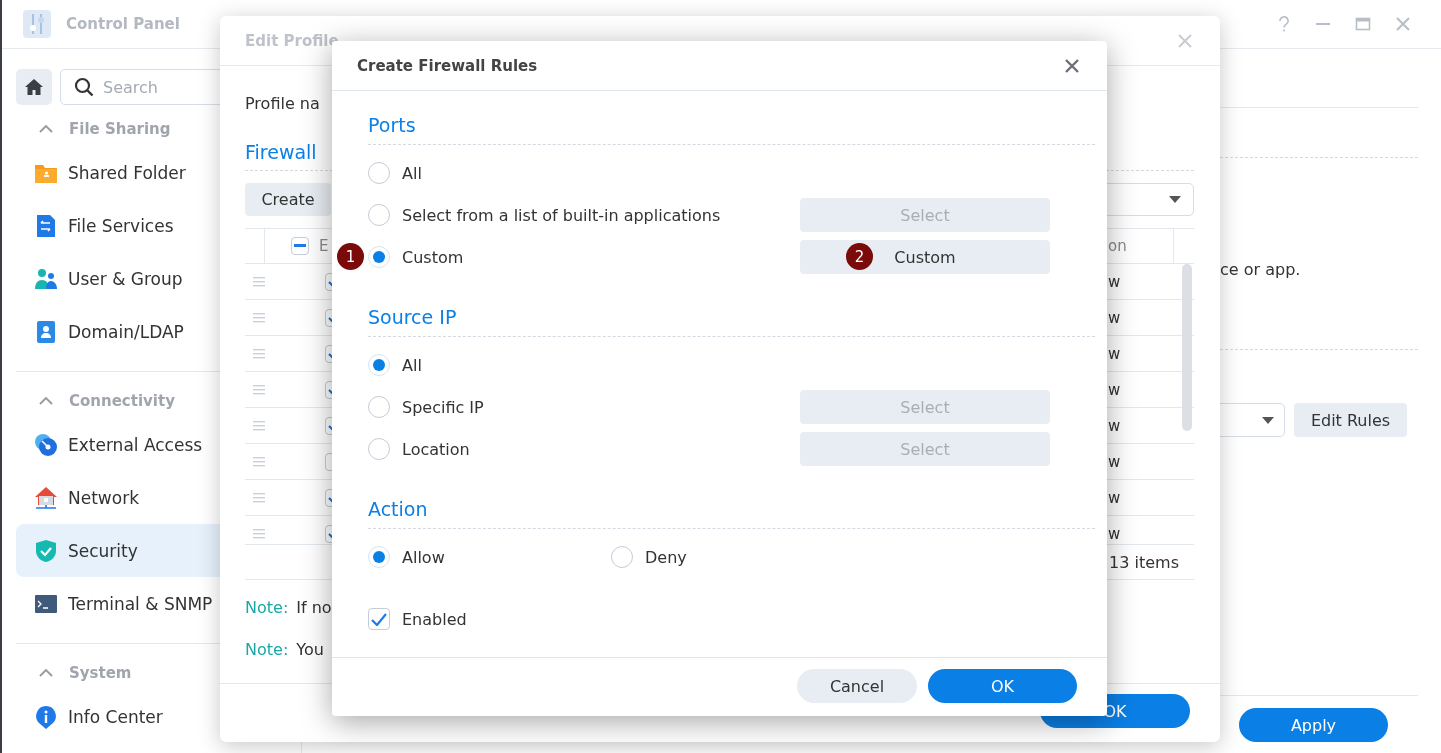 Image resolution: width=1441 pixels, height=753 pixels. What do you see at coordinates (314, 608) in the screenshot?
I see `note-text: If no` at bounding box center [314, 608].